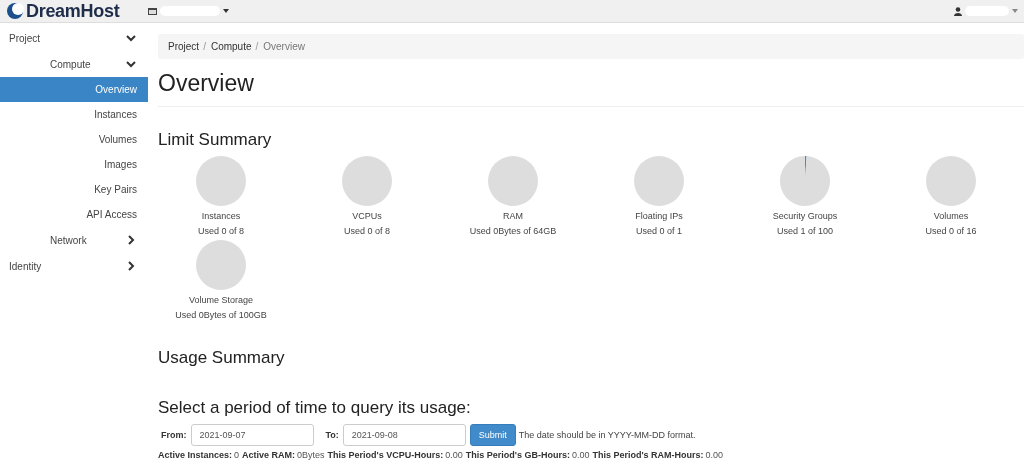 The width and height of the screenshot is (1024, 474). What do you see at coordinates (215, 140) in the screenshot?
I see `section-title: Limit Summary` at bounding box center [215, 140].